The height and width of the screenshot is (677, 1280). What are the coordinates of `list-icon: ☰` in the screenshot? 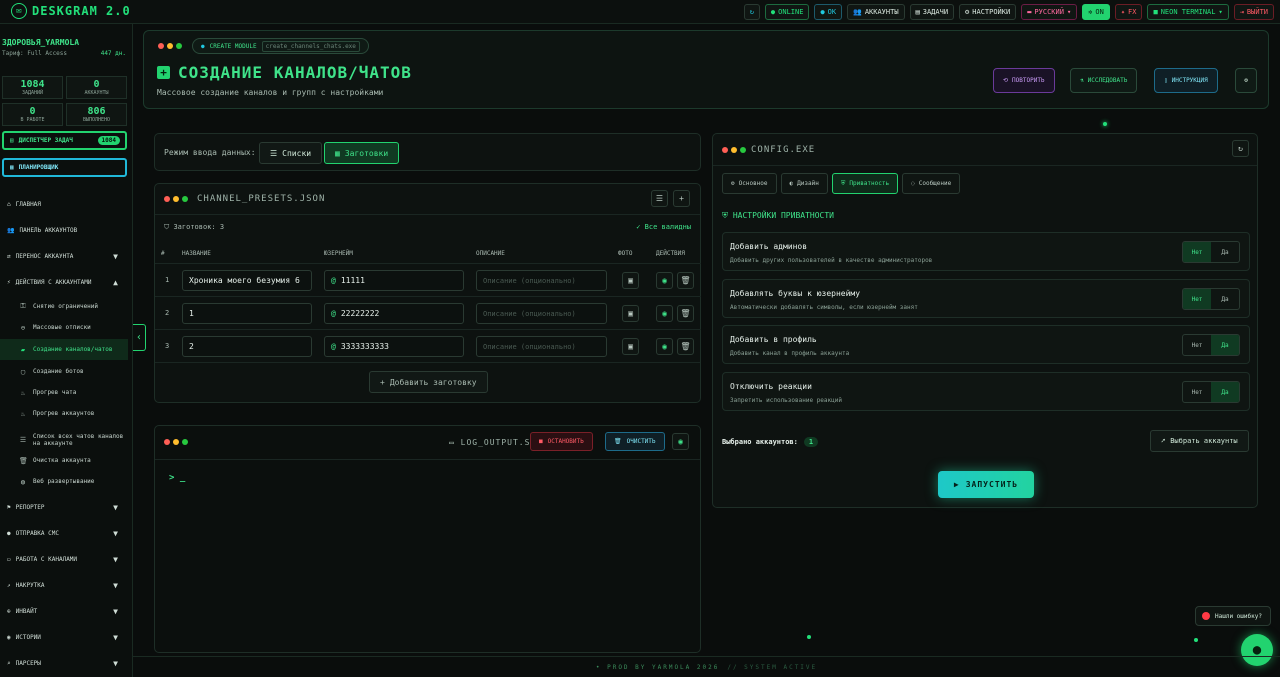 It's located at (274, 153).